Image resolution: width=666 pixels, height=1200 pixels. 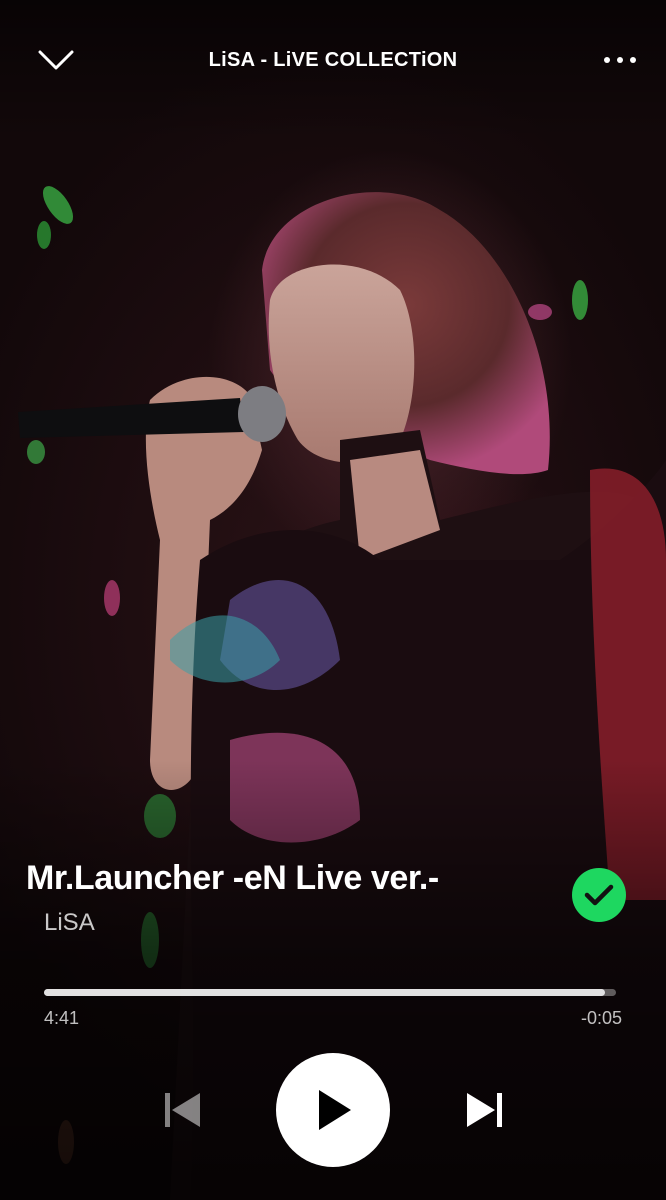 I want to click on next-button, so click(x=485, y=1110).